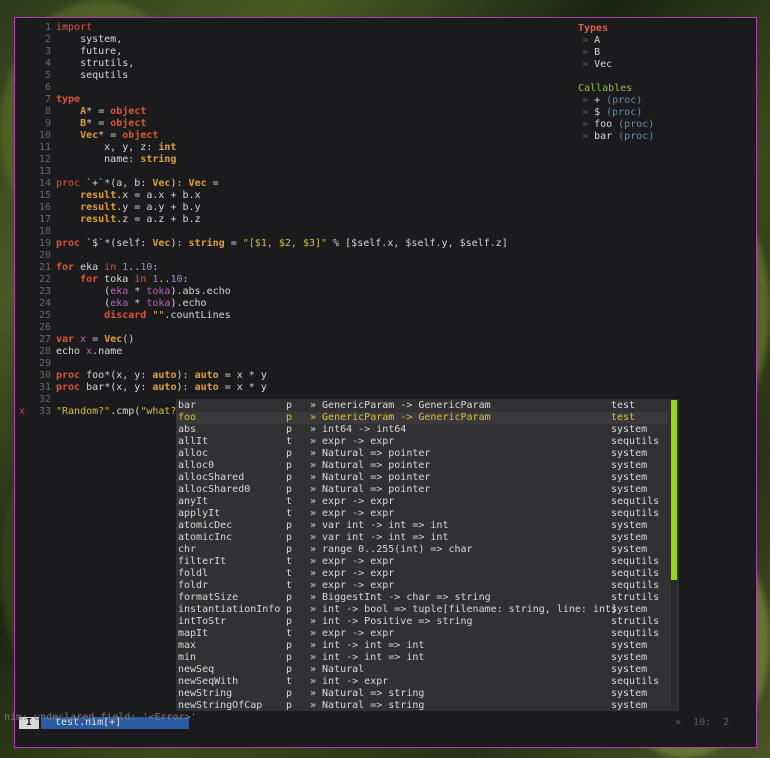  Describe the element at coordinates (285, 64) in the screenshot. I see `code-line: 4 strutils,` at that location.